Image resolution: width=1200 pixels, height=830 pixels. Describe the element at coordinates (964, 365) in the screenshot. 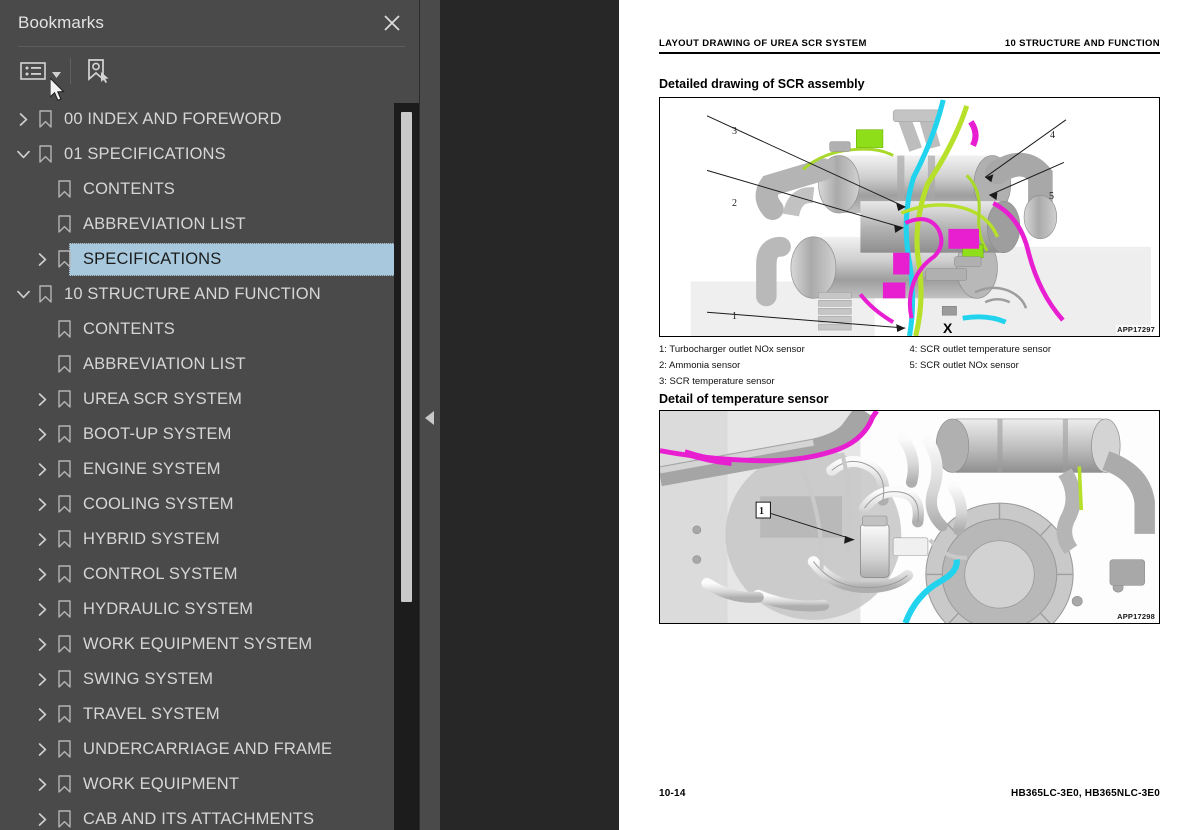

I see `legend-item: 5: SCR outlet NOx sensor` at that location.